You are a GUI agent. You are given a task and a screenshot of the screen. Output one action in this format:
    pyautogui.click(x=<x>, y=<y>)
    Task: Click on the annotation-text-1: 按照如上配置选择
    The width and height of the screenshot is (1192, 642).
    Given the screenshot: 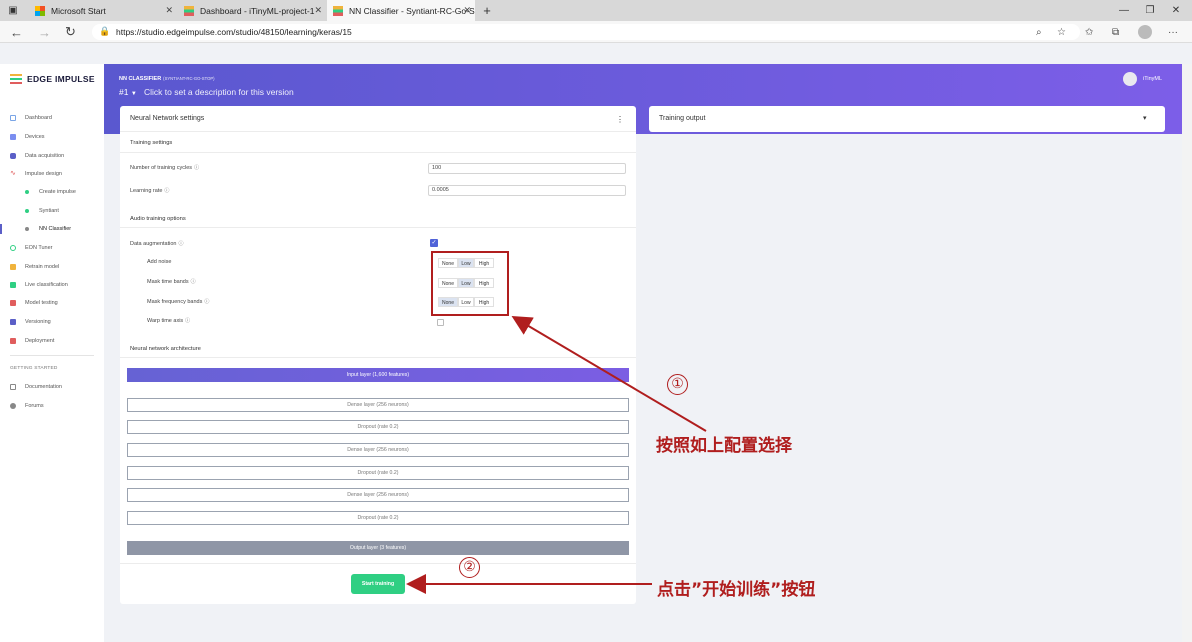 What is the action you would take?
    pyautogui.click(x=724, y=446)
    